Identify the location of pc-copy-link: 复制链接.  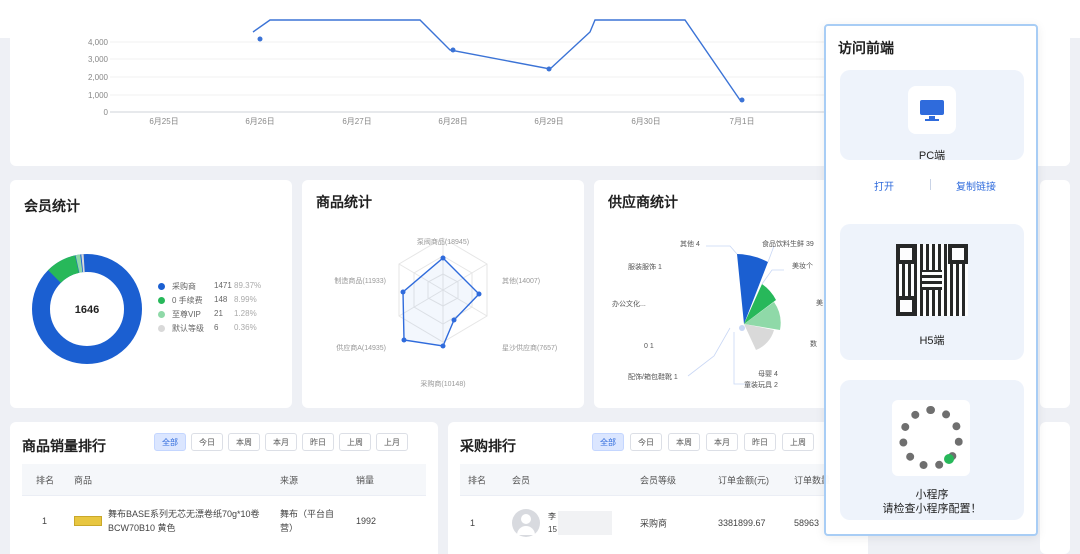
(976, 185).